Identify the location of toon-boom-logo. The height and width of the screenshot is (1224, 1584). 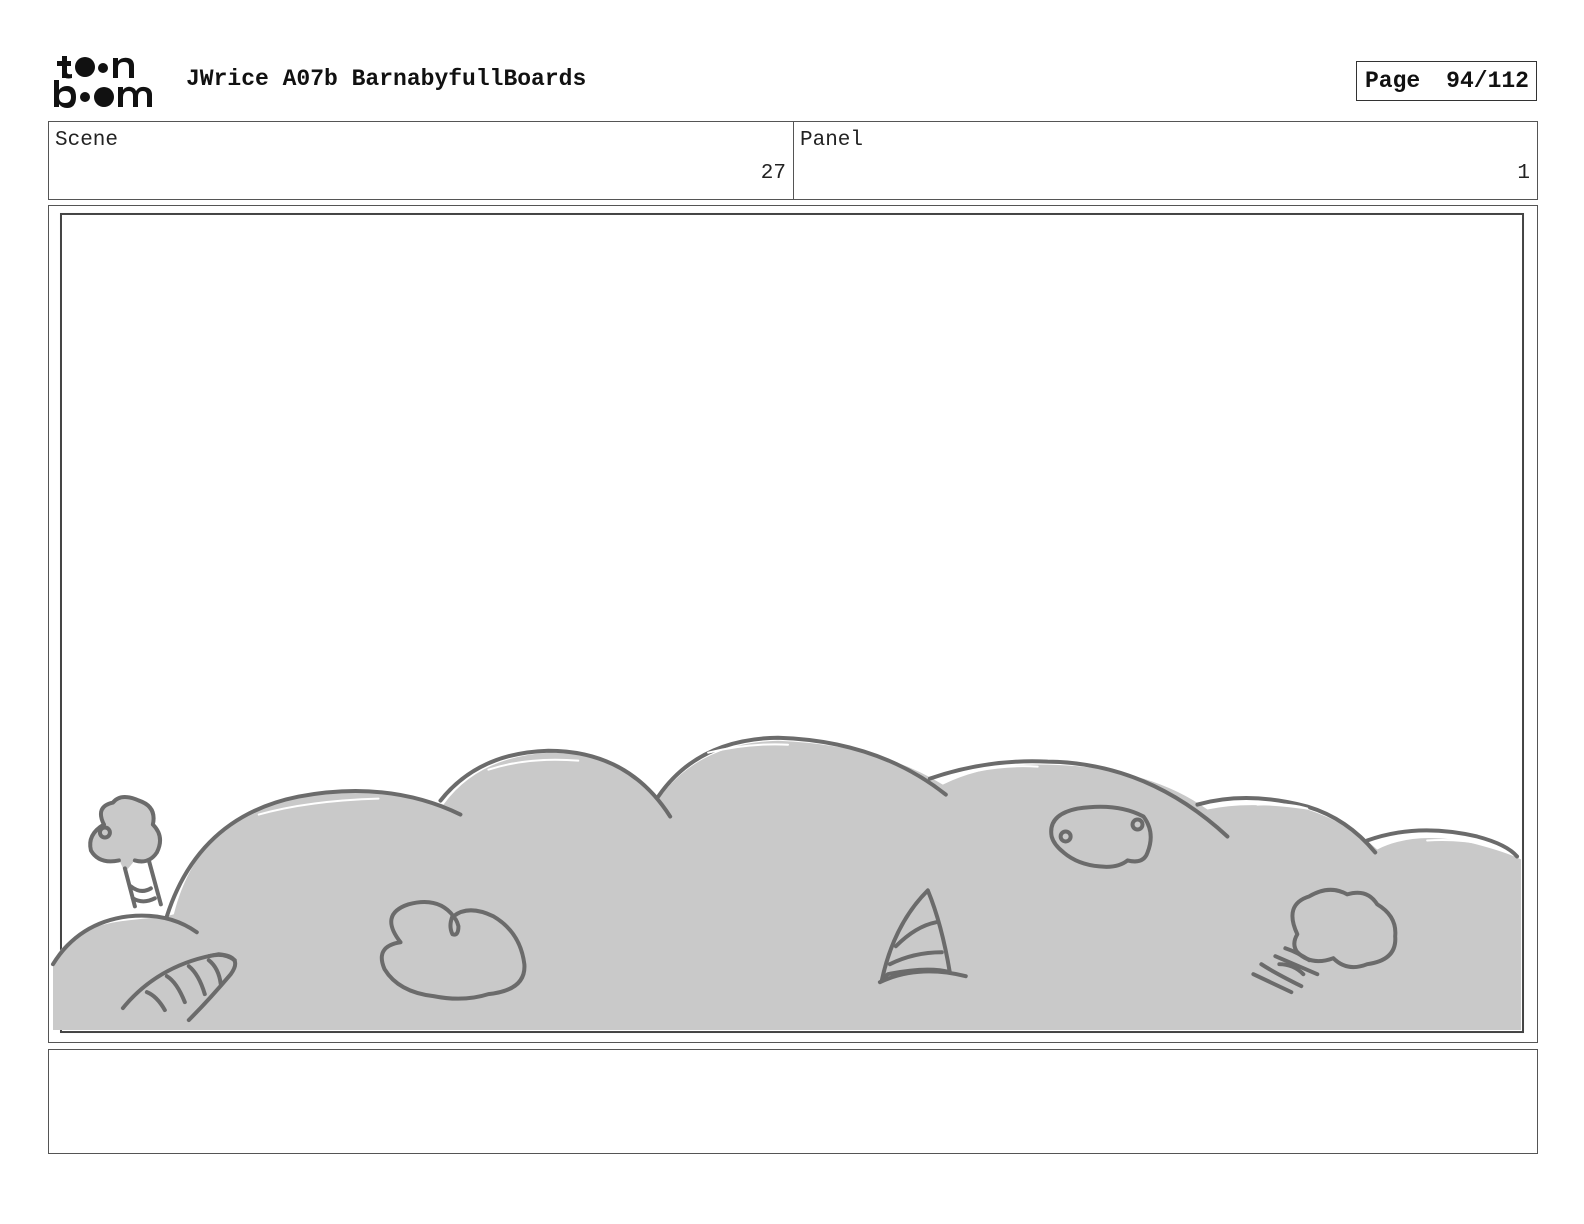
(103, 82).